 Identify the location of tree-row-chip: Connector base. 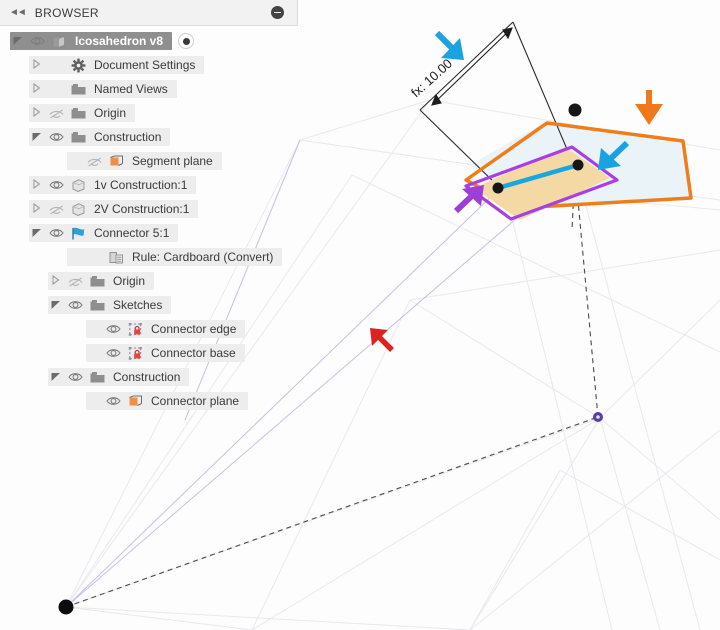
(165, 353).